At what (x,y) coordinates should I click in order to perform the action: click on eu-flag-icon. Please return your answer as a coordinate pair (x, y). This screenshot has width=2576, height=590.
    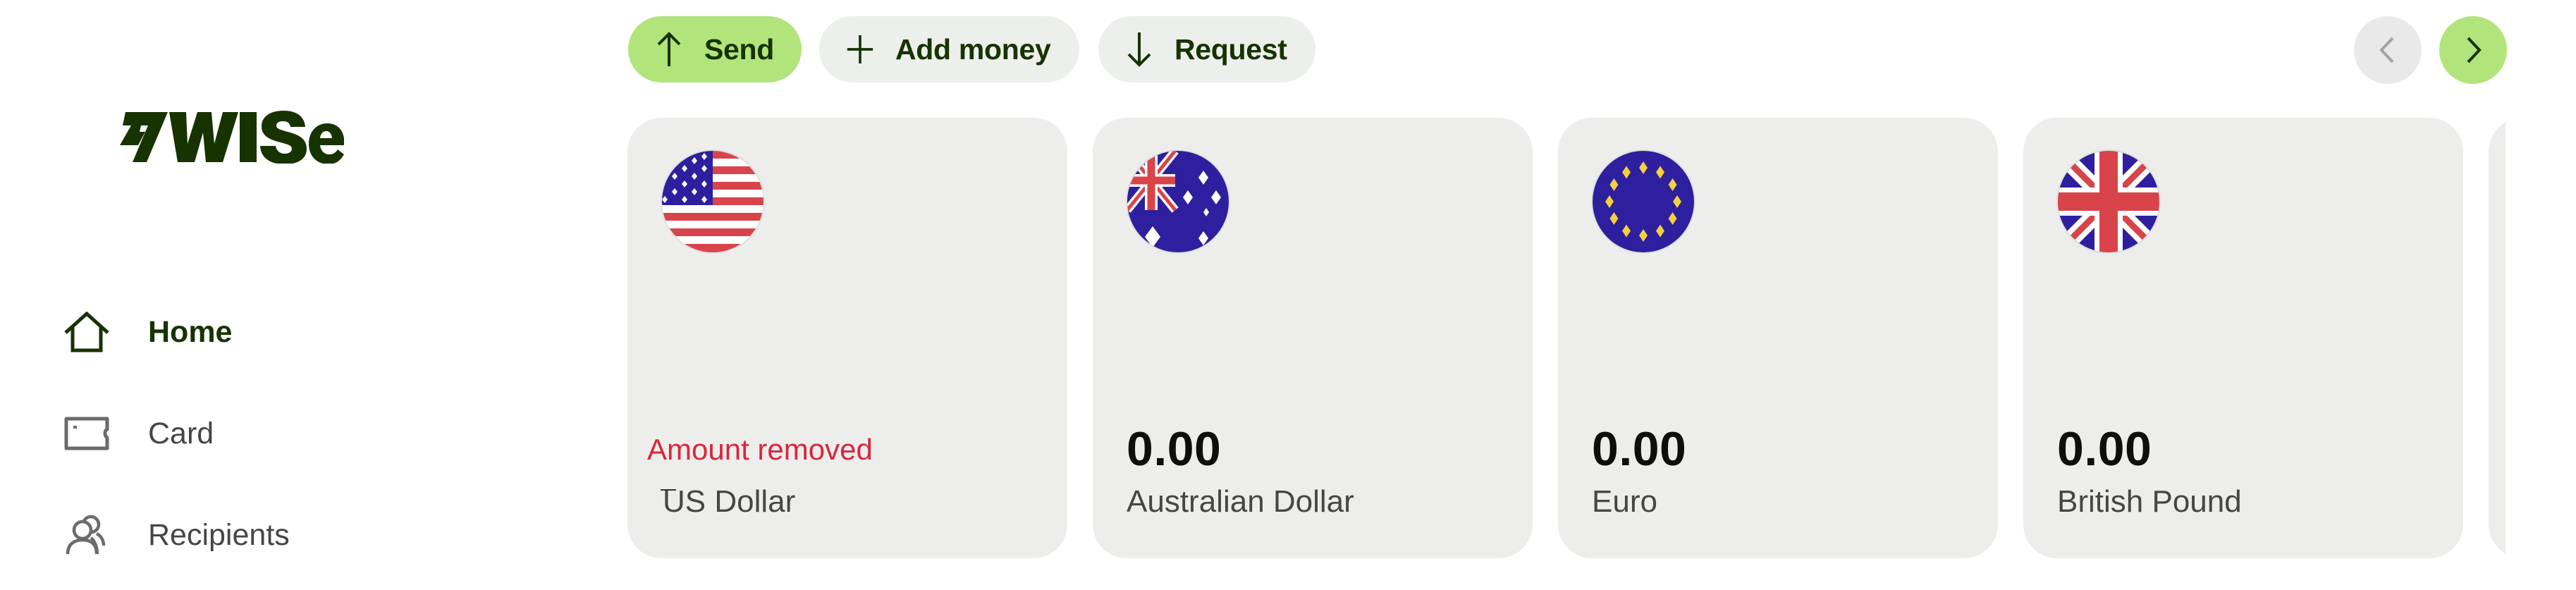
    Looking at the image, I should click on (1643, 201).